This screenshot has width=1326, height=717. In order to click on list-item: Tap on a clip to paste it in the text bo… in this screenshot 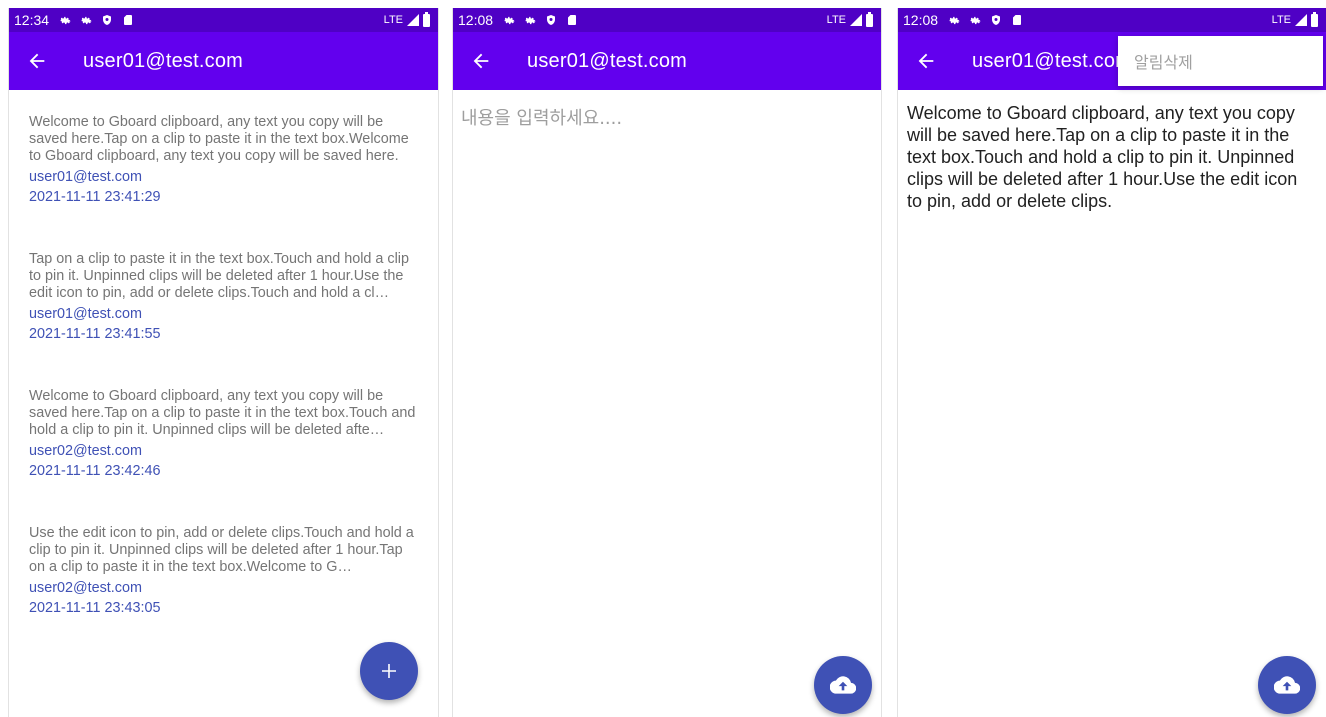, I will do `click(223, 295)`.